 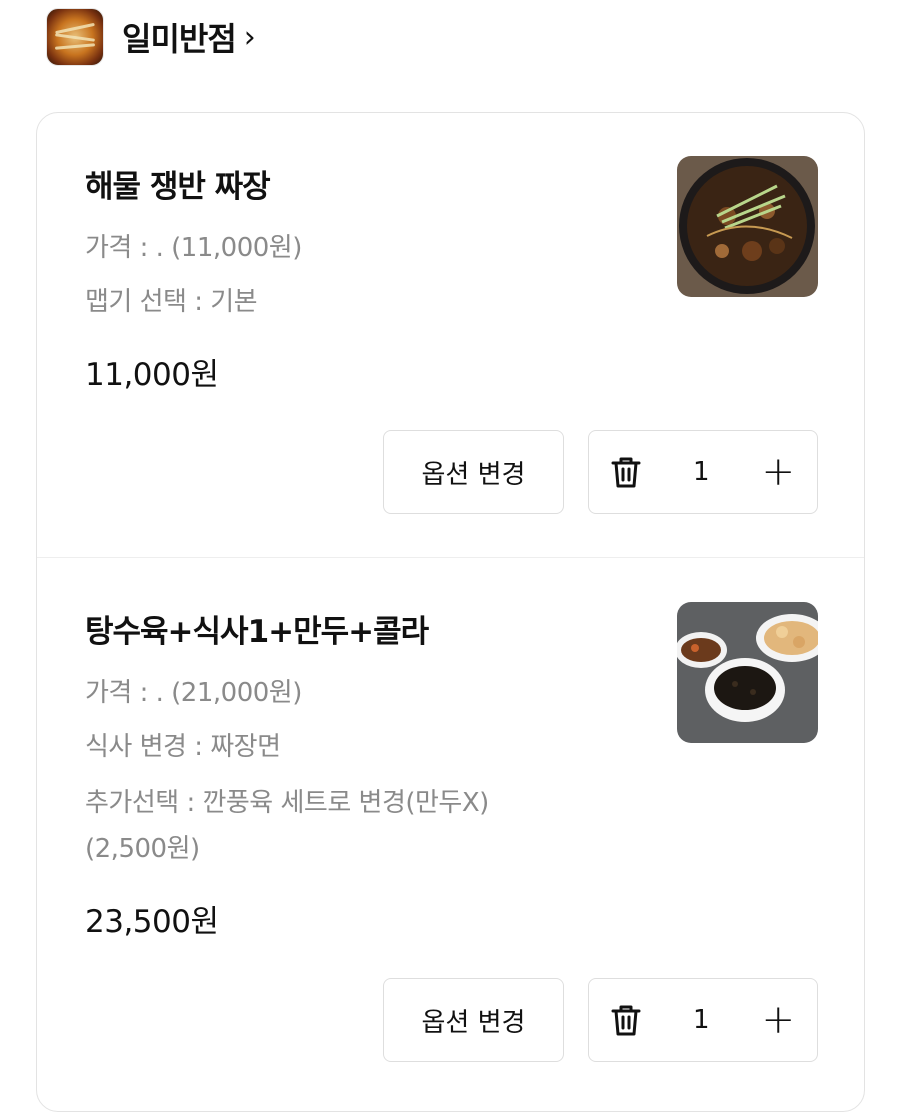 I want to click on item-option: 가격 : . (11,000원), so click(x=193, y=248).